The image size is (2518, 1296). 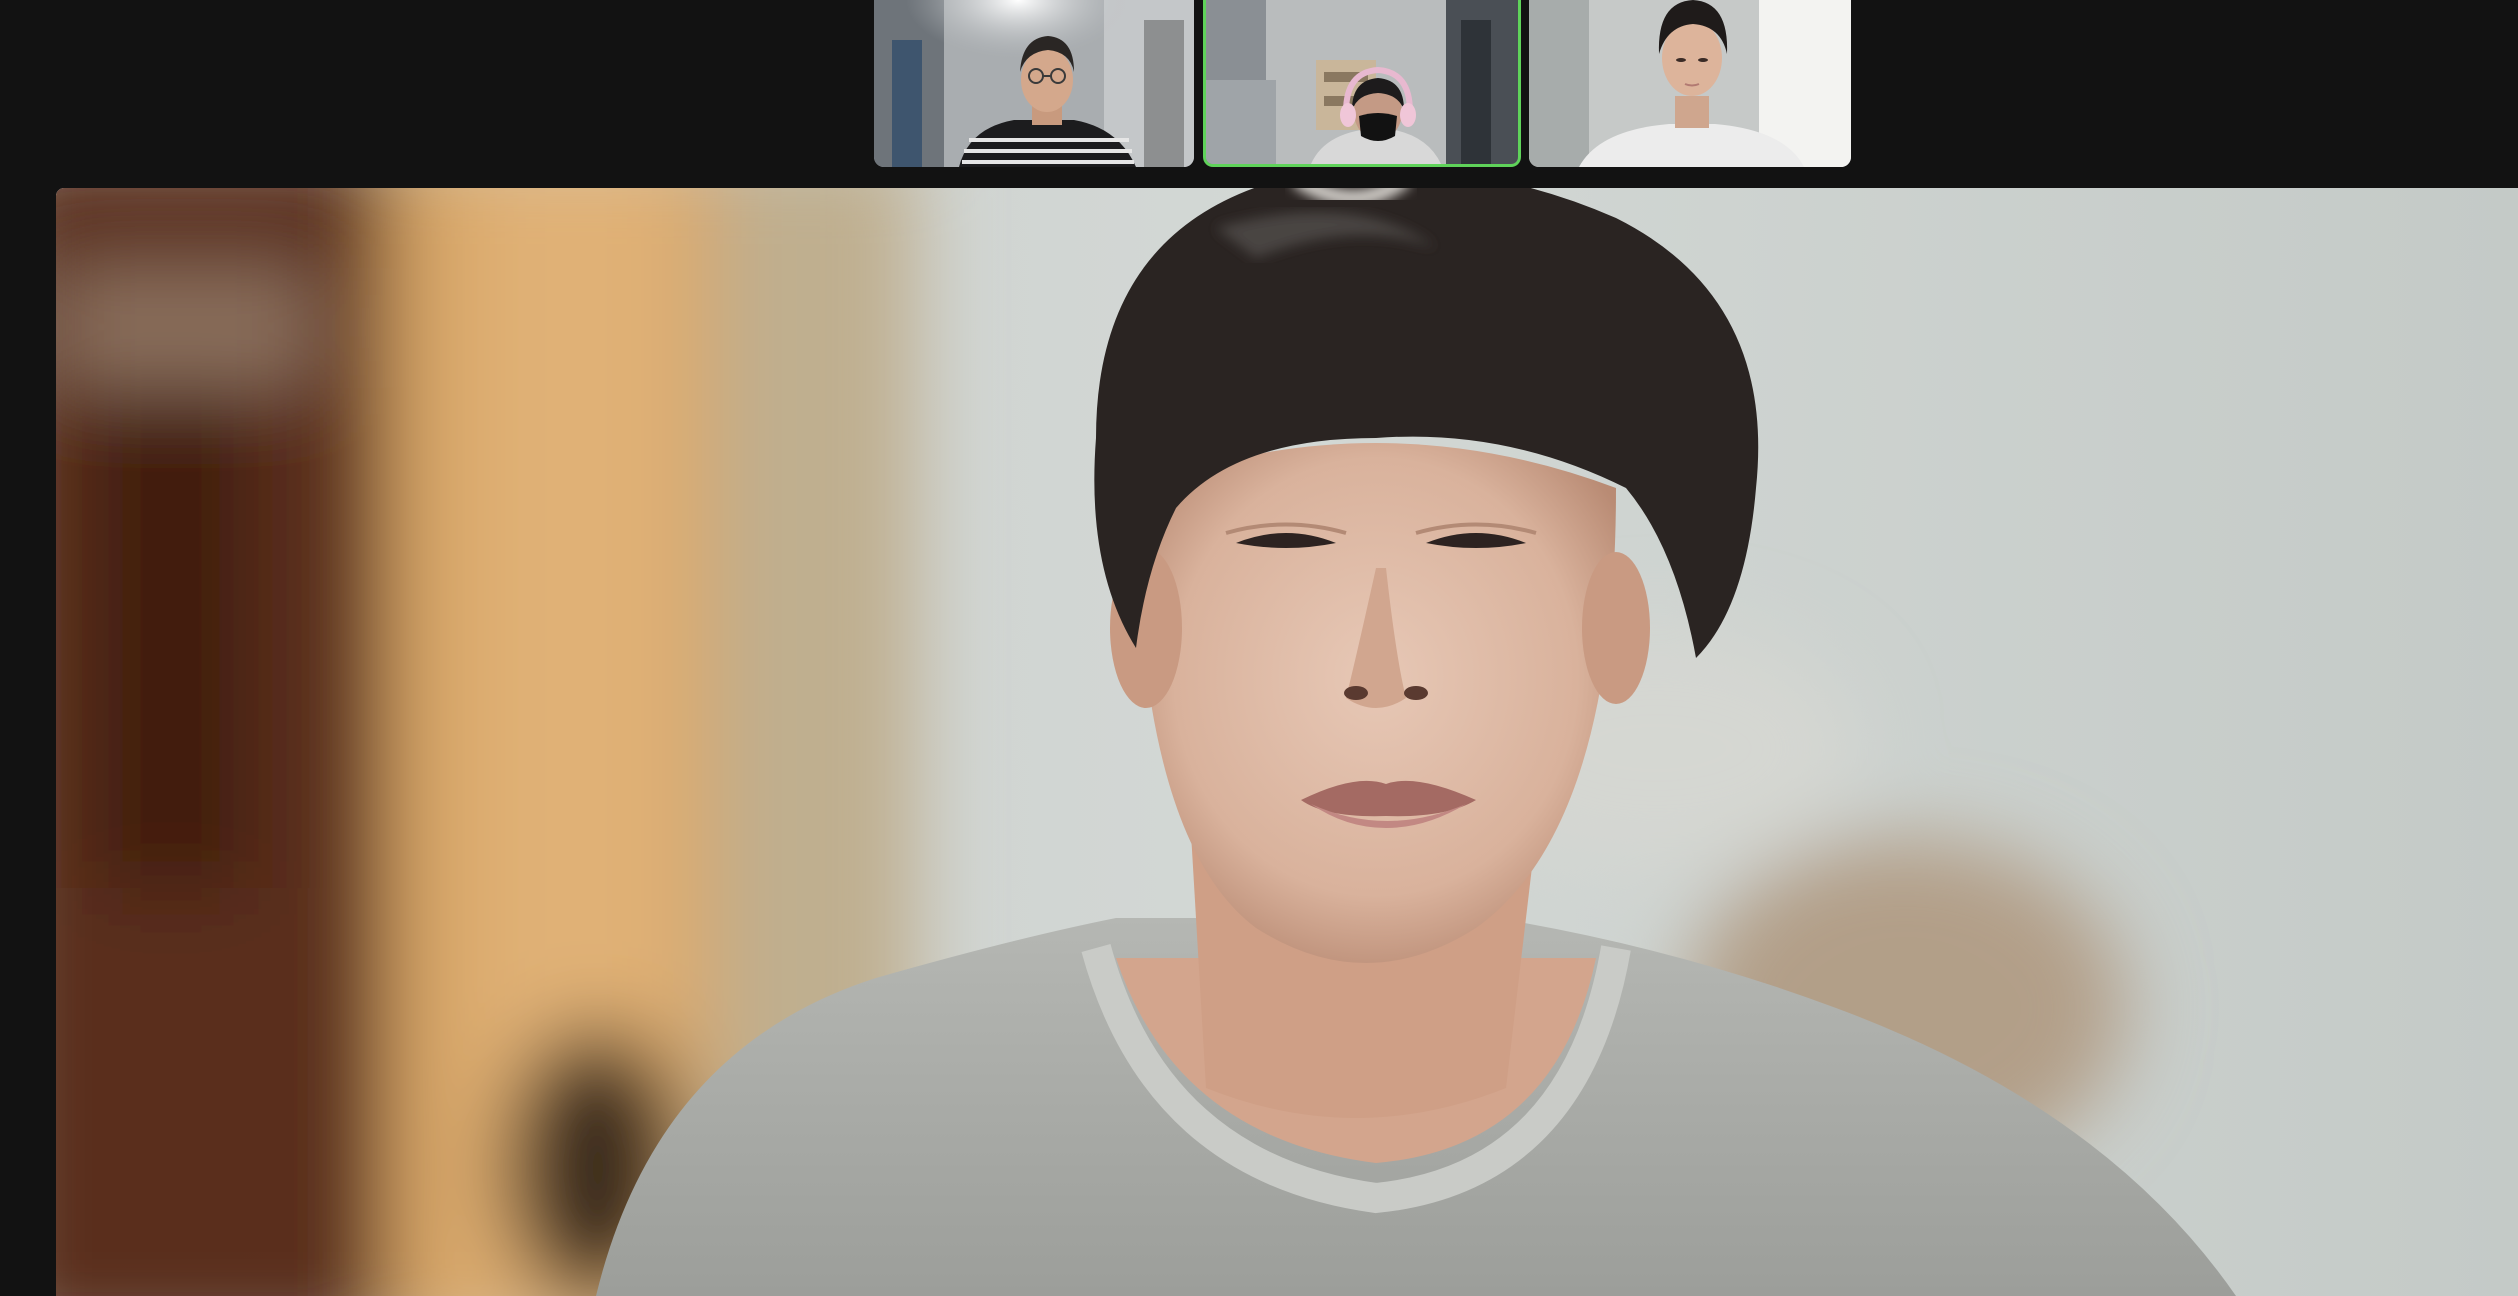 I want to click on participant-tile-2-active-speaker, so click(x=1362, y=83).